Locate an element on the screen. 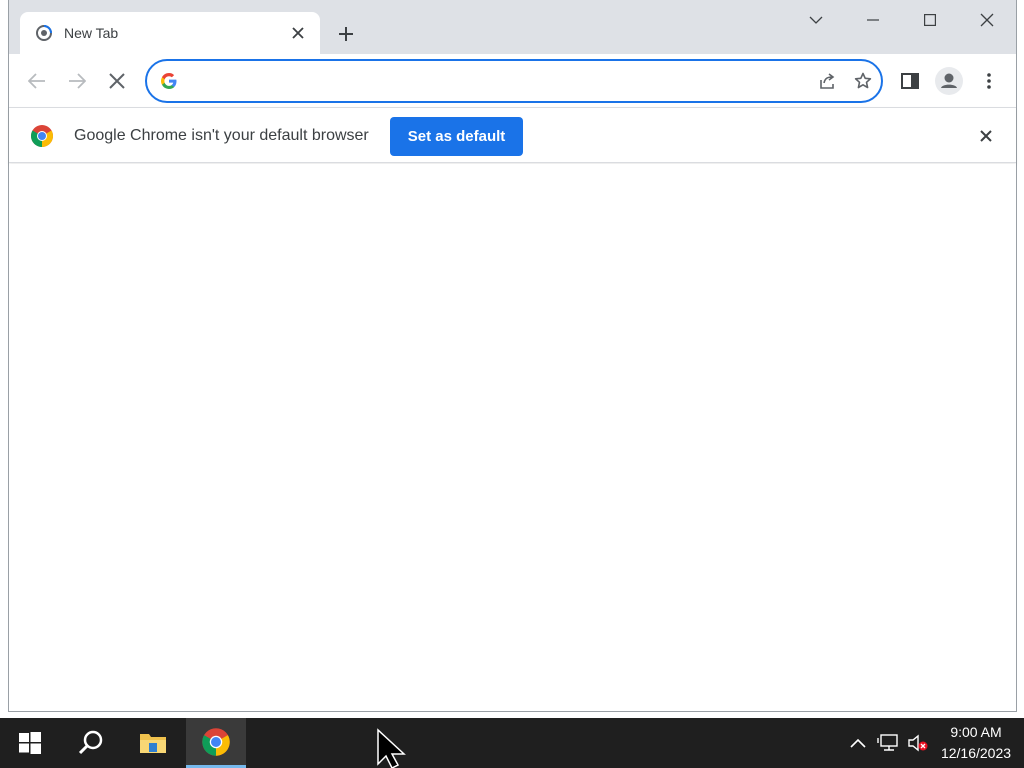 This screenshot has width=1024, height=768. address-input is located at coordinates (498, 81).